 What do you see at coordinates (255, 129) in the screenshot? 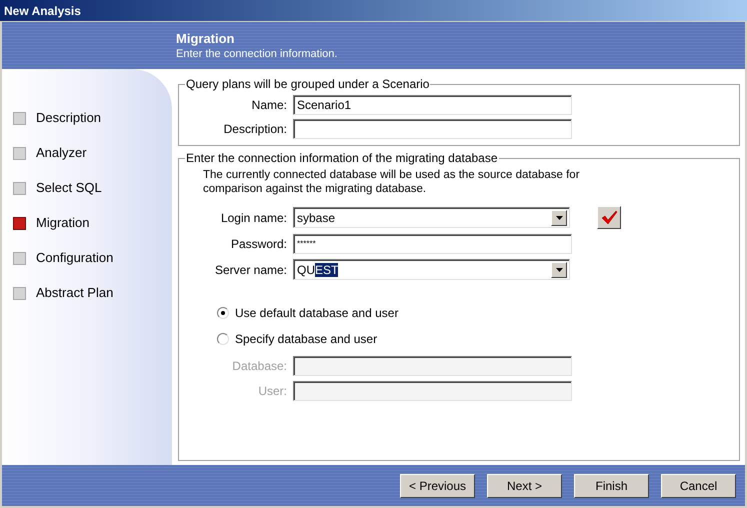
I see `field-label: Description:` at bounding box center [255, 129].